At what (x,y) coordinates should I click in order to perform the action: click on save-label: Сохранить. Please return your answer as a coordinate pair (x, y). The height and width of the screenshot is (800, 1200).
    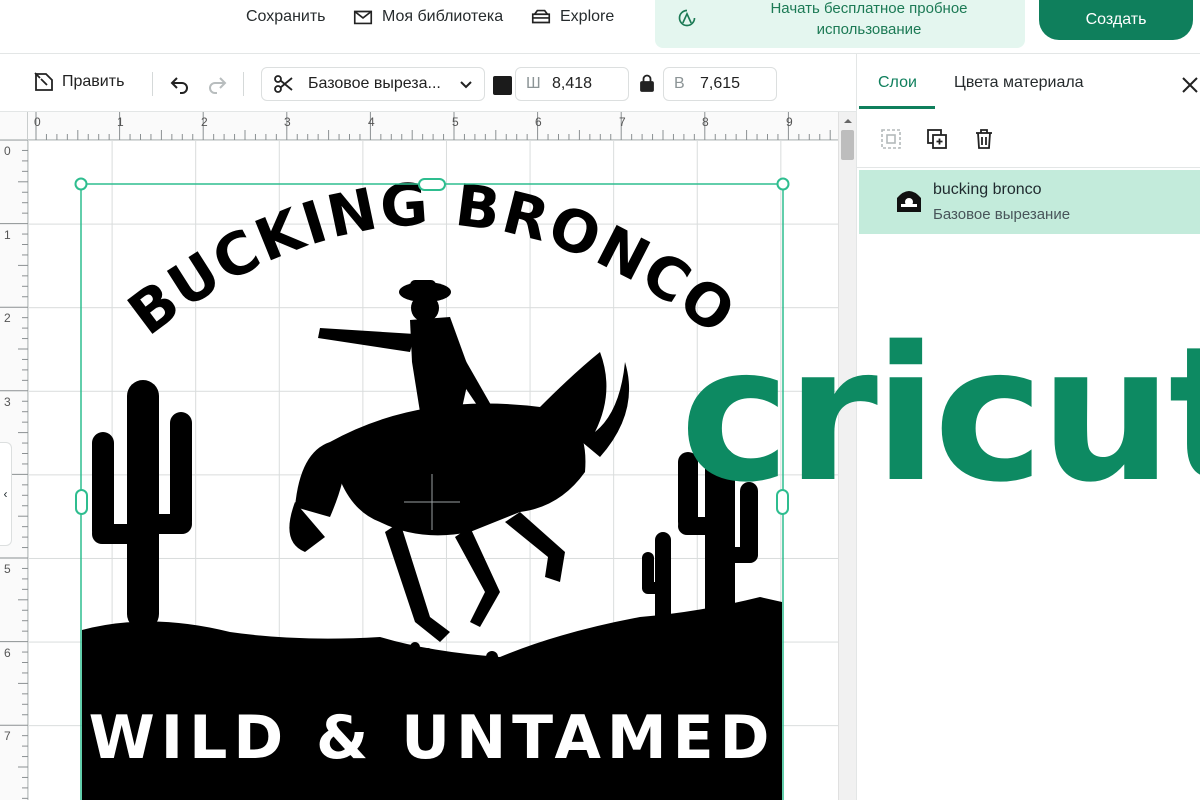
    Looking at the image, I should click on (286, 16).